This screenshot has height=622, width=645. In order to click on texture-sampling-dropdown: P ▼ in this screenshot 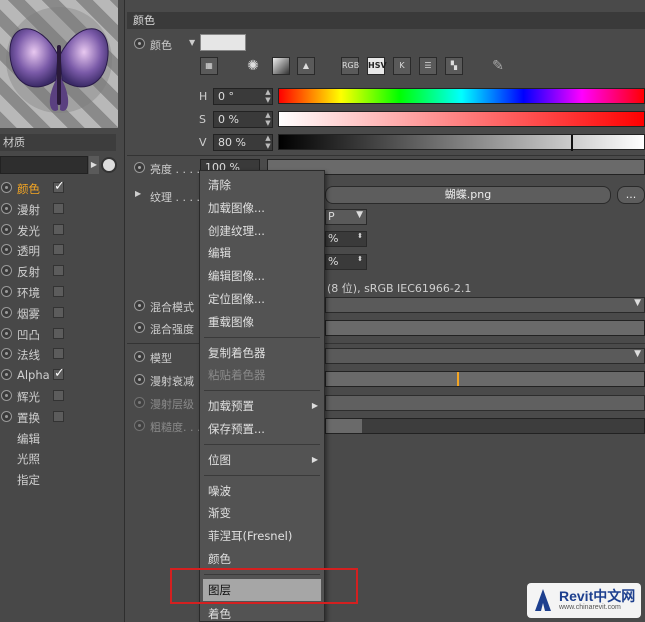, I will do `click(346, 217)`.